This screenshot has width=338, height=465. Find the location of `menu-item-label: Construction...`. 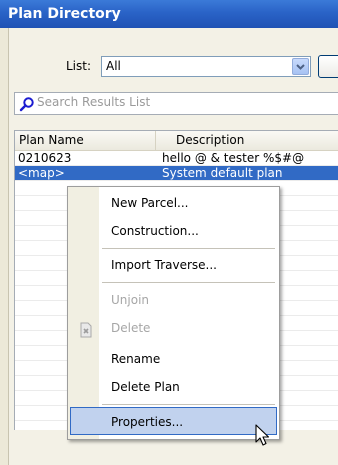

menu-item-label: Construction... is located at coordinates (155, 231).